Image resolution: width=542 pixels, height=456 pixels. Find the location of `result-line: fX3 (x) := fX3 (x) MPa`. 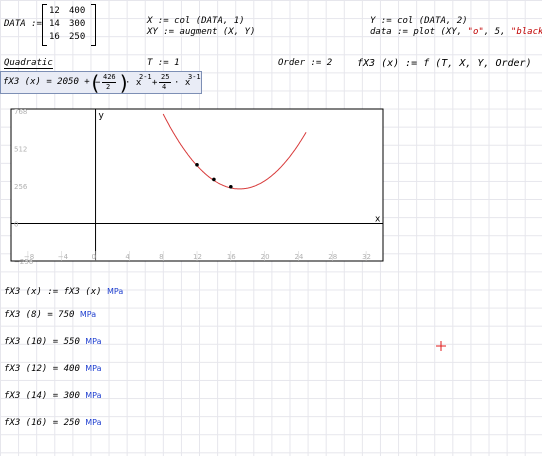

result-line: fX3 (x) := fX3 (x) MPa is located at coordinates (63, 292).